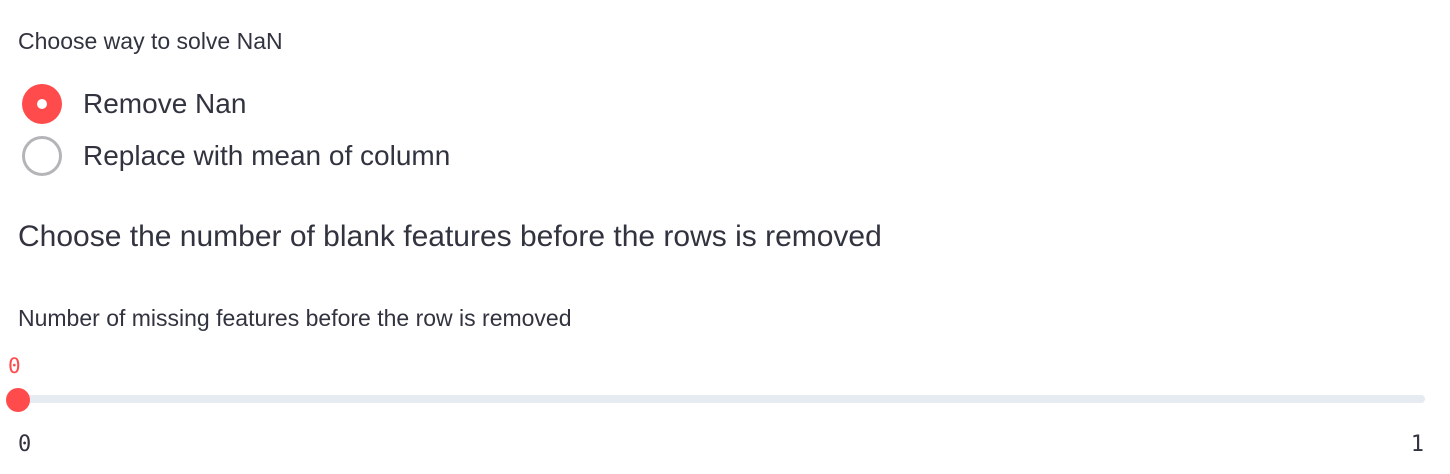 The width and height of the screenshot is (1450, 474). I want to click on slider-thumb, so click(18, 400).